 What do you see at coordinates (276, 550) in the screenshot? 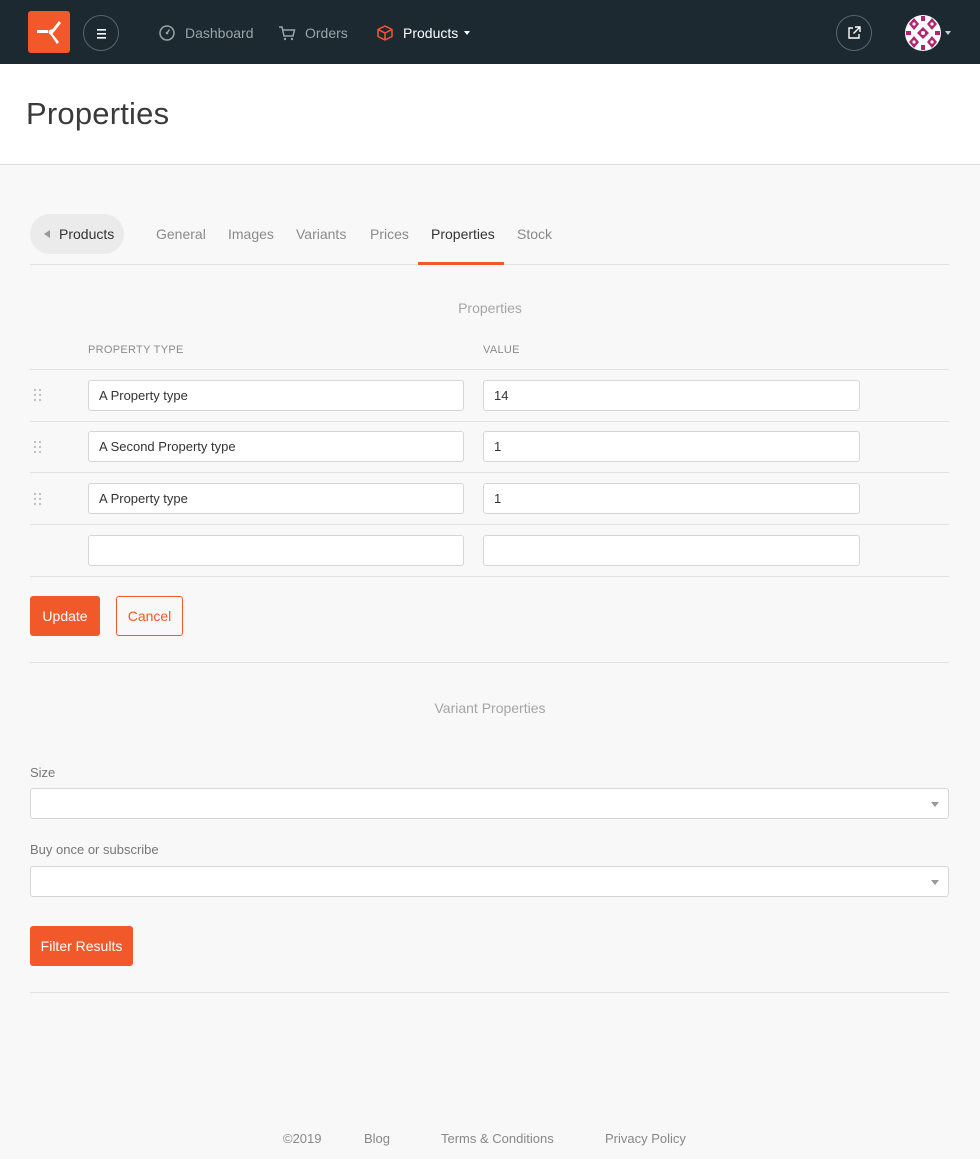
I see `new-property-type-input` at bounding box center [276, 550].